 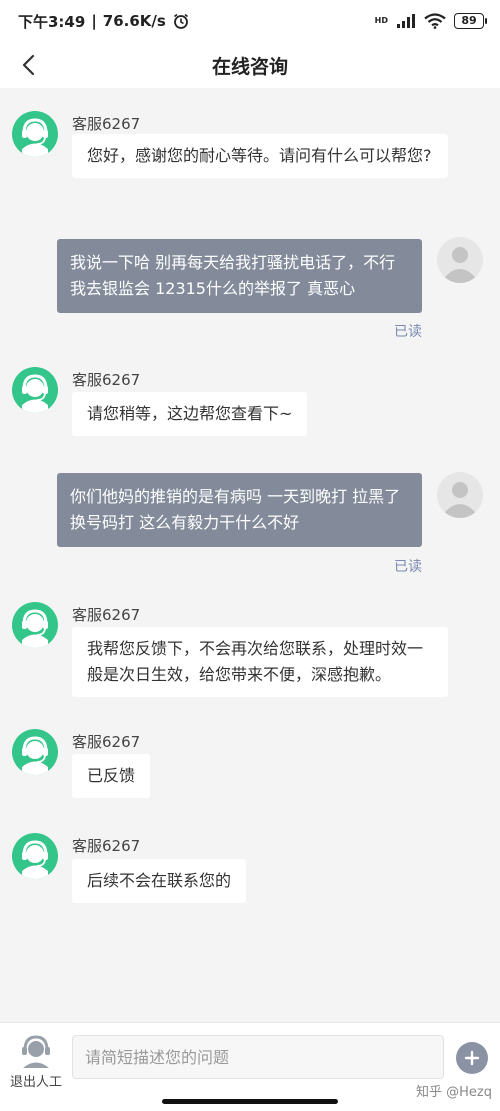 I want to click on plus-icon, so click(x=472, y=1058).